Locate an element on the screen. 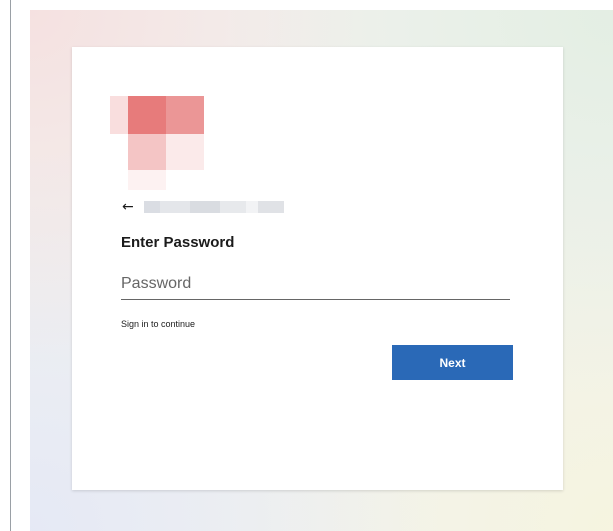 This screenshot has width=613, height=531. identity-row: ← is located at coordinates (203, 207).